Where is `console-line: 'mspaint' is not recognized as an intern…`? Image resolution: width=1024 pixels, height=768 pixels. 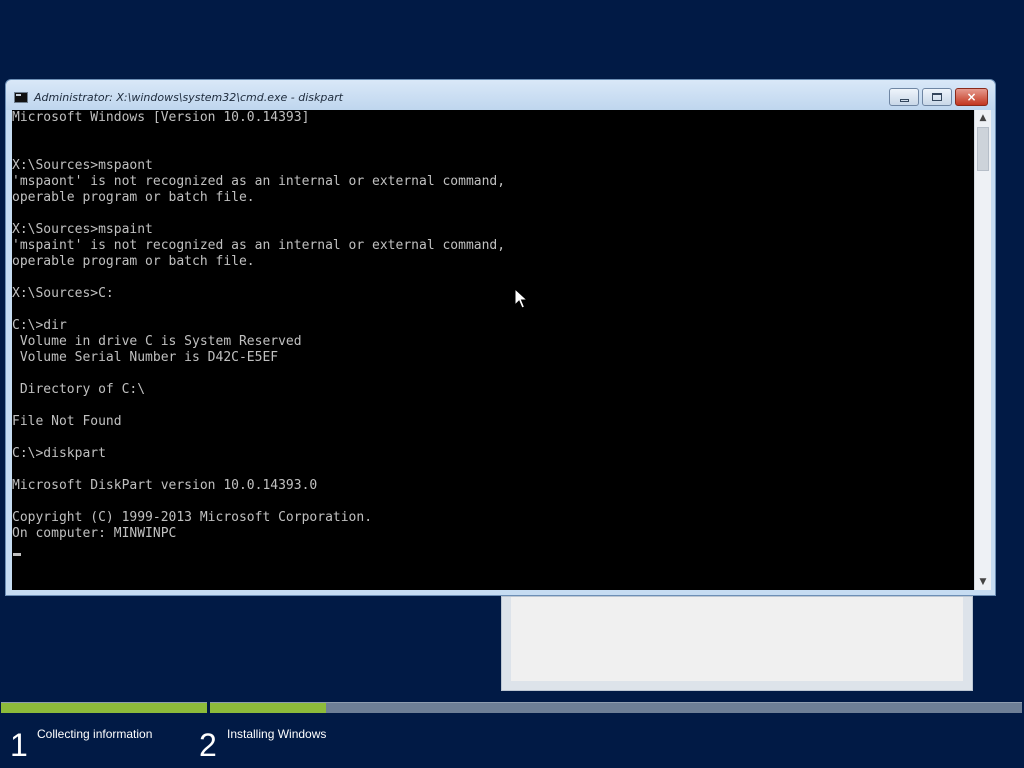 console-line: 'mspaint' is not recognized as an intern… is located at coordinates (259, 245).